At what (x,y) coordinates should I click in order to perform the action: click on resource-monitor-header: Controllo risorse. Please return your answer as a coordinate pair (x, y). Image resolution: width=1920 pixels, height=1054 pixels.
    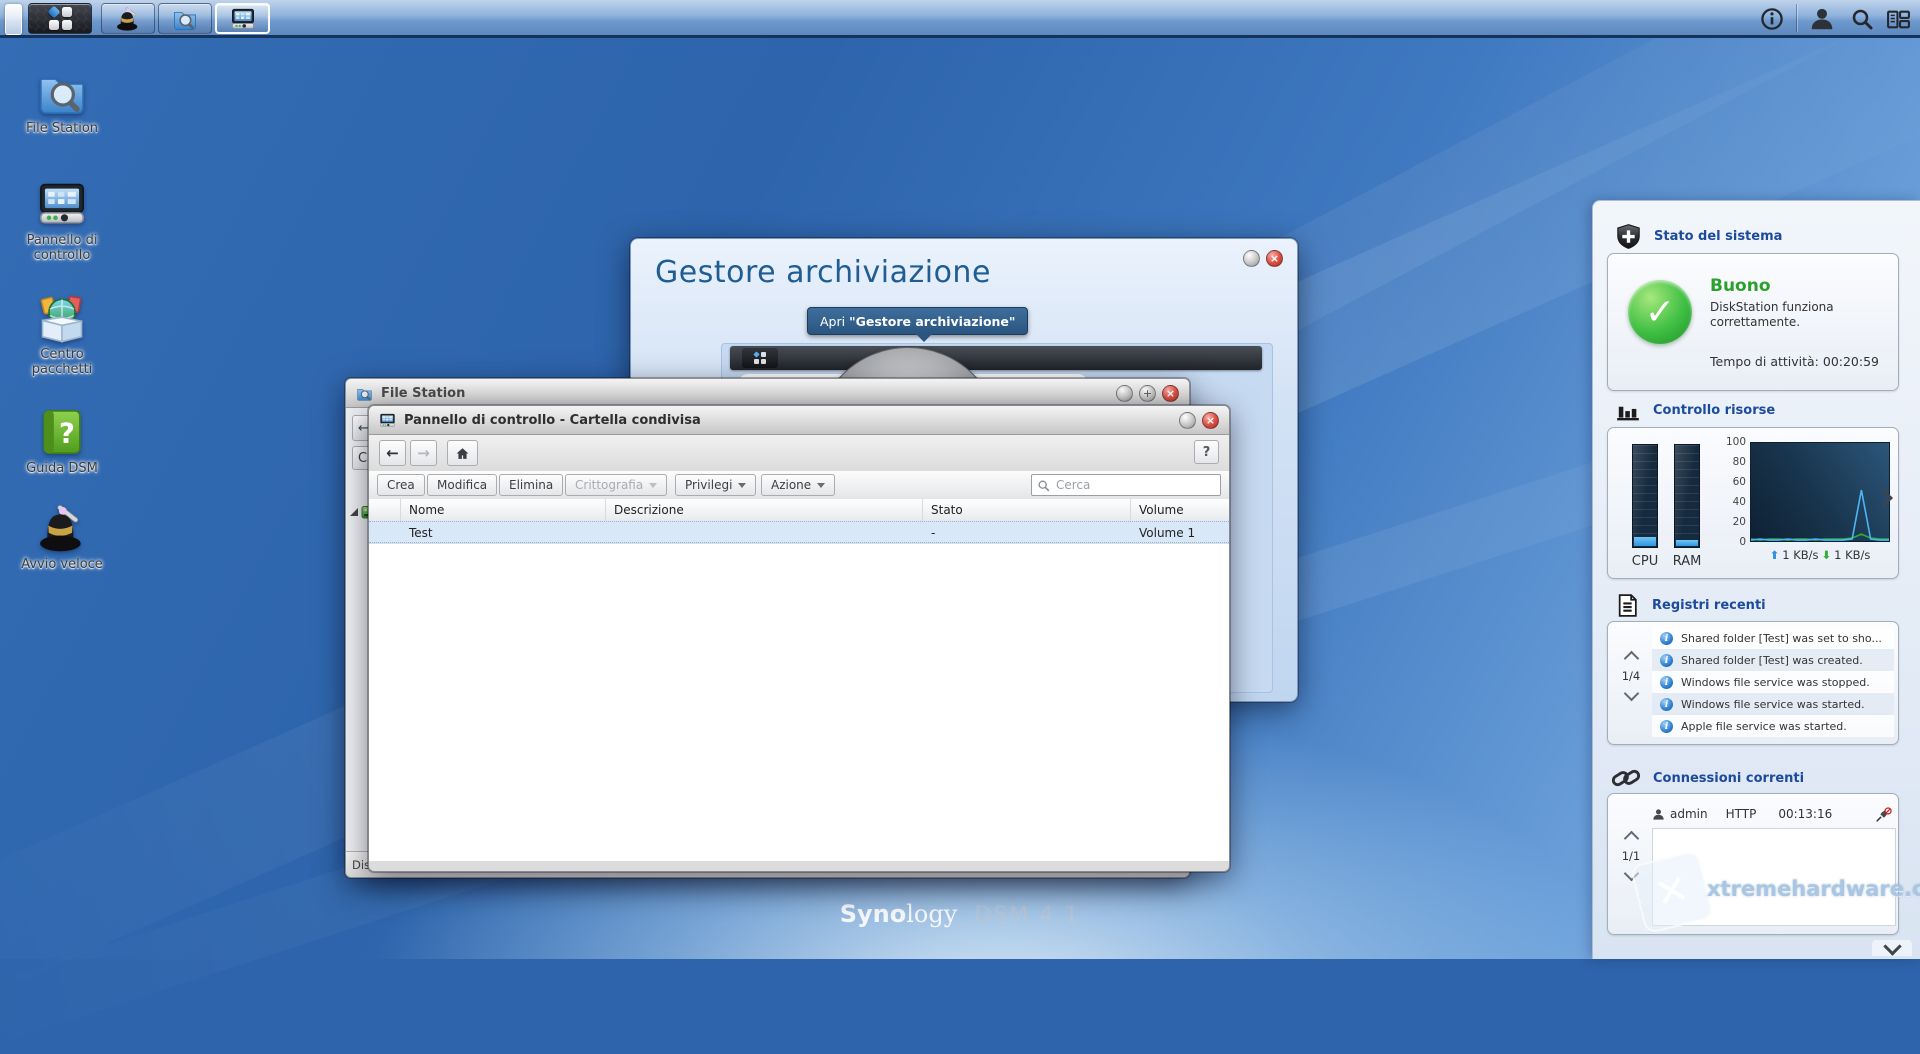
    Looking at the image, I should click on (1695, 410).